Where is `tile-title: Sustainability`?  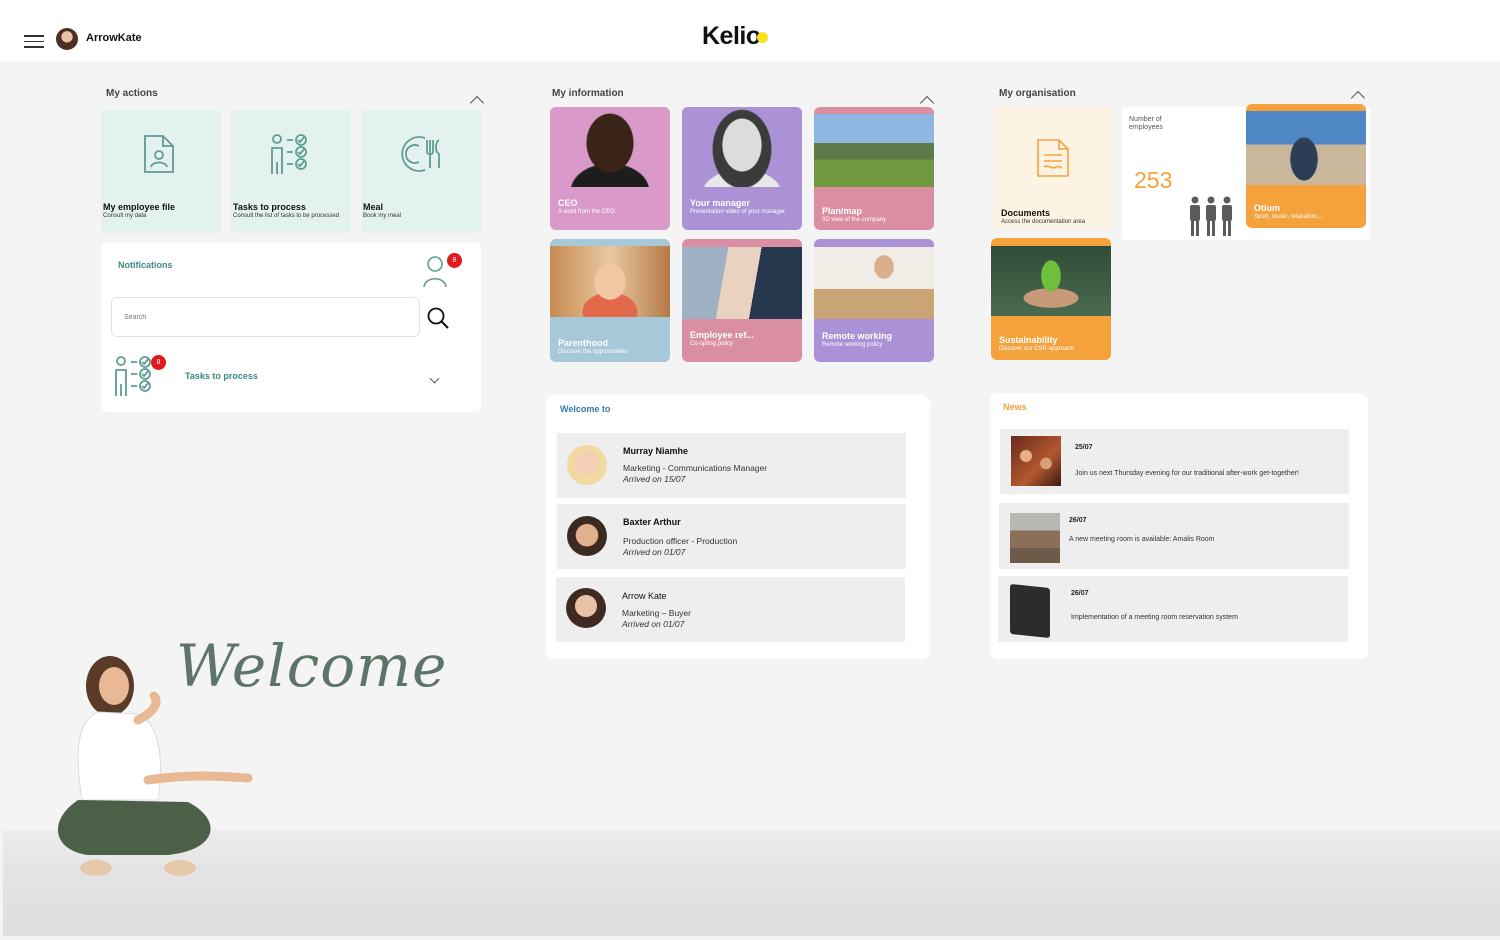
tile-title: Sustainability is located at coordinates (1028, 340).